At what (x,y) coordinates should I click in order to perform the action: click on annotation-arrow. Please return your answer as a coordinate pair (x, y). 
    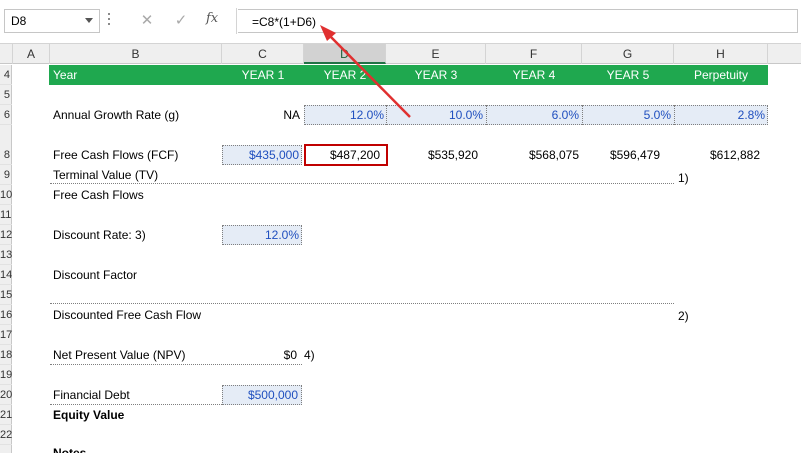
    Looking at the image, I should click on (365, 71).